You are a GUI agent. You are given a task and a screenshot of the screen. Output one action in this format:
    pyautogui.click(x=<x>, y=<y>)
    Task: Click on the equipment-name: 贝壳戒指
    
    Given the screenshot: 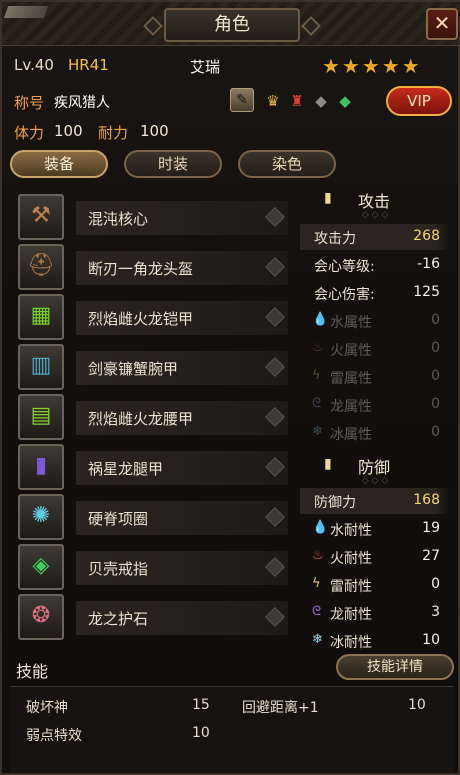 What is the action you would take?
    pyautogui.click(x=118, y=569)
    